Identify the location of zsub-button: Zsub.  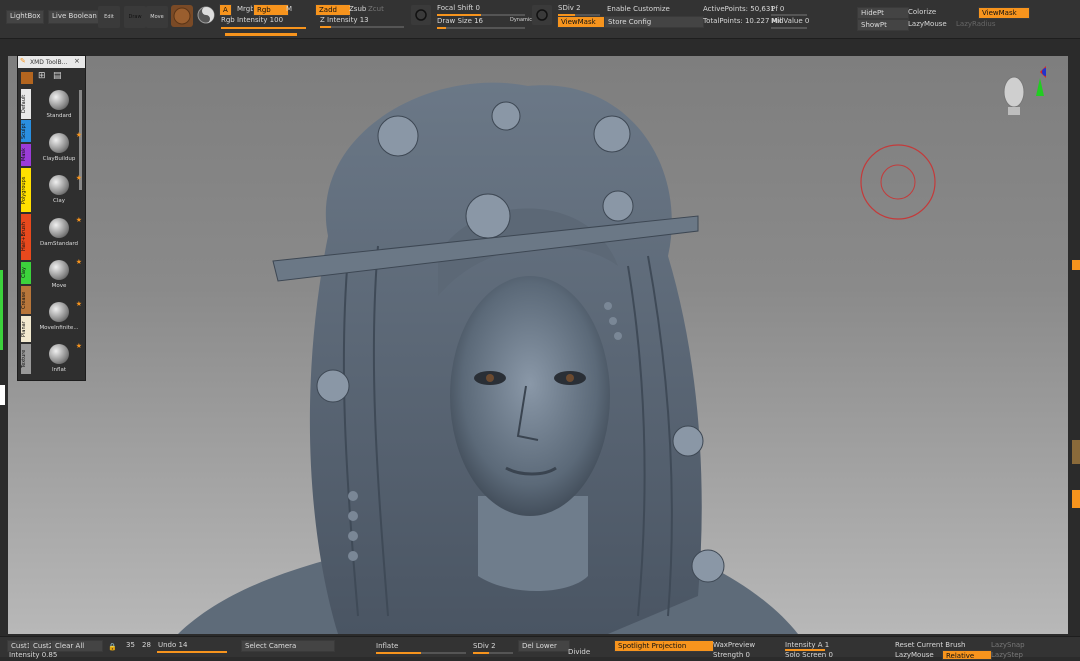
(357, 9).